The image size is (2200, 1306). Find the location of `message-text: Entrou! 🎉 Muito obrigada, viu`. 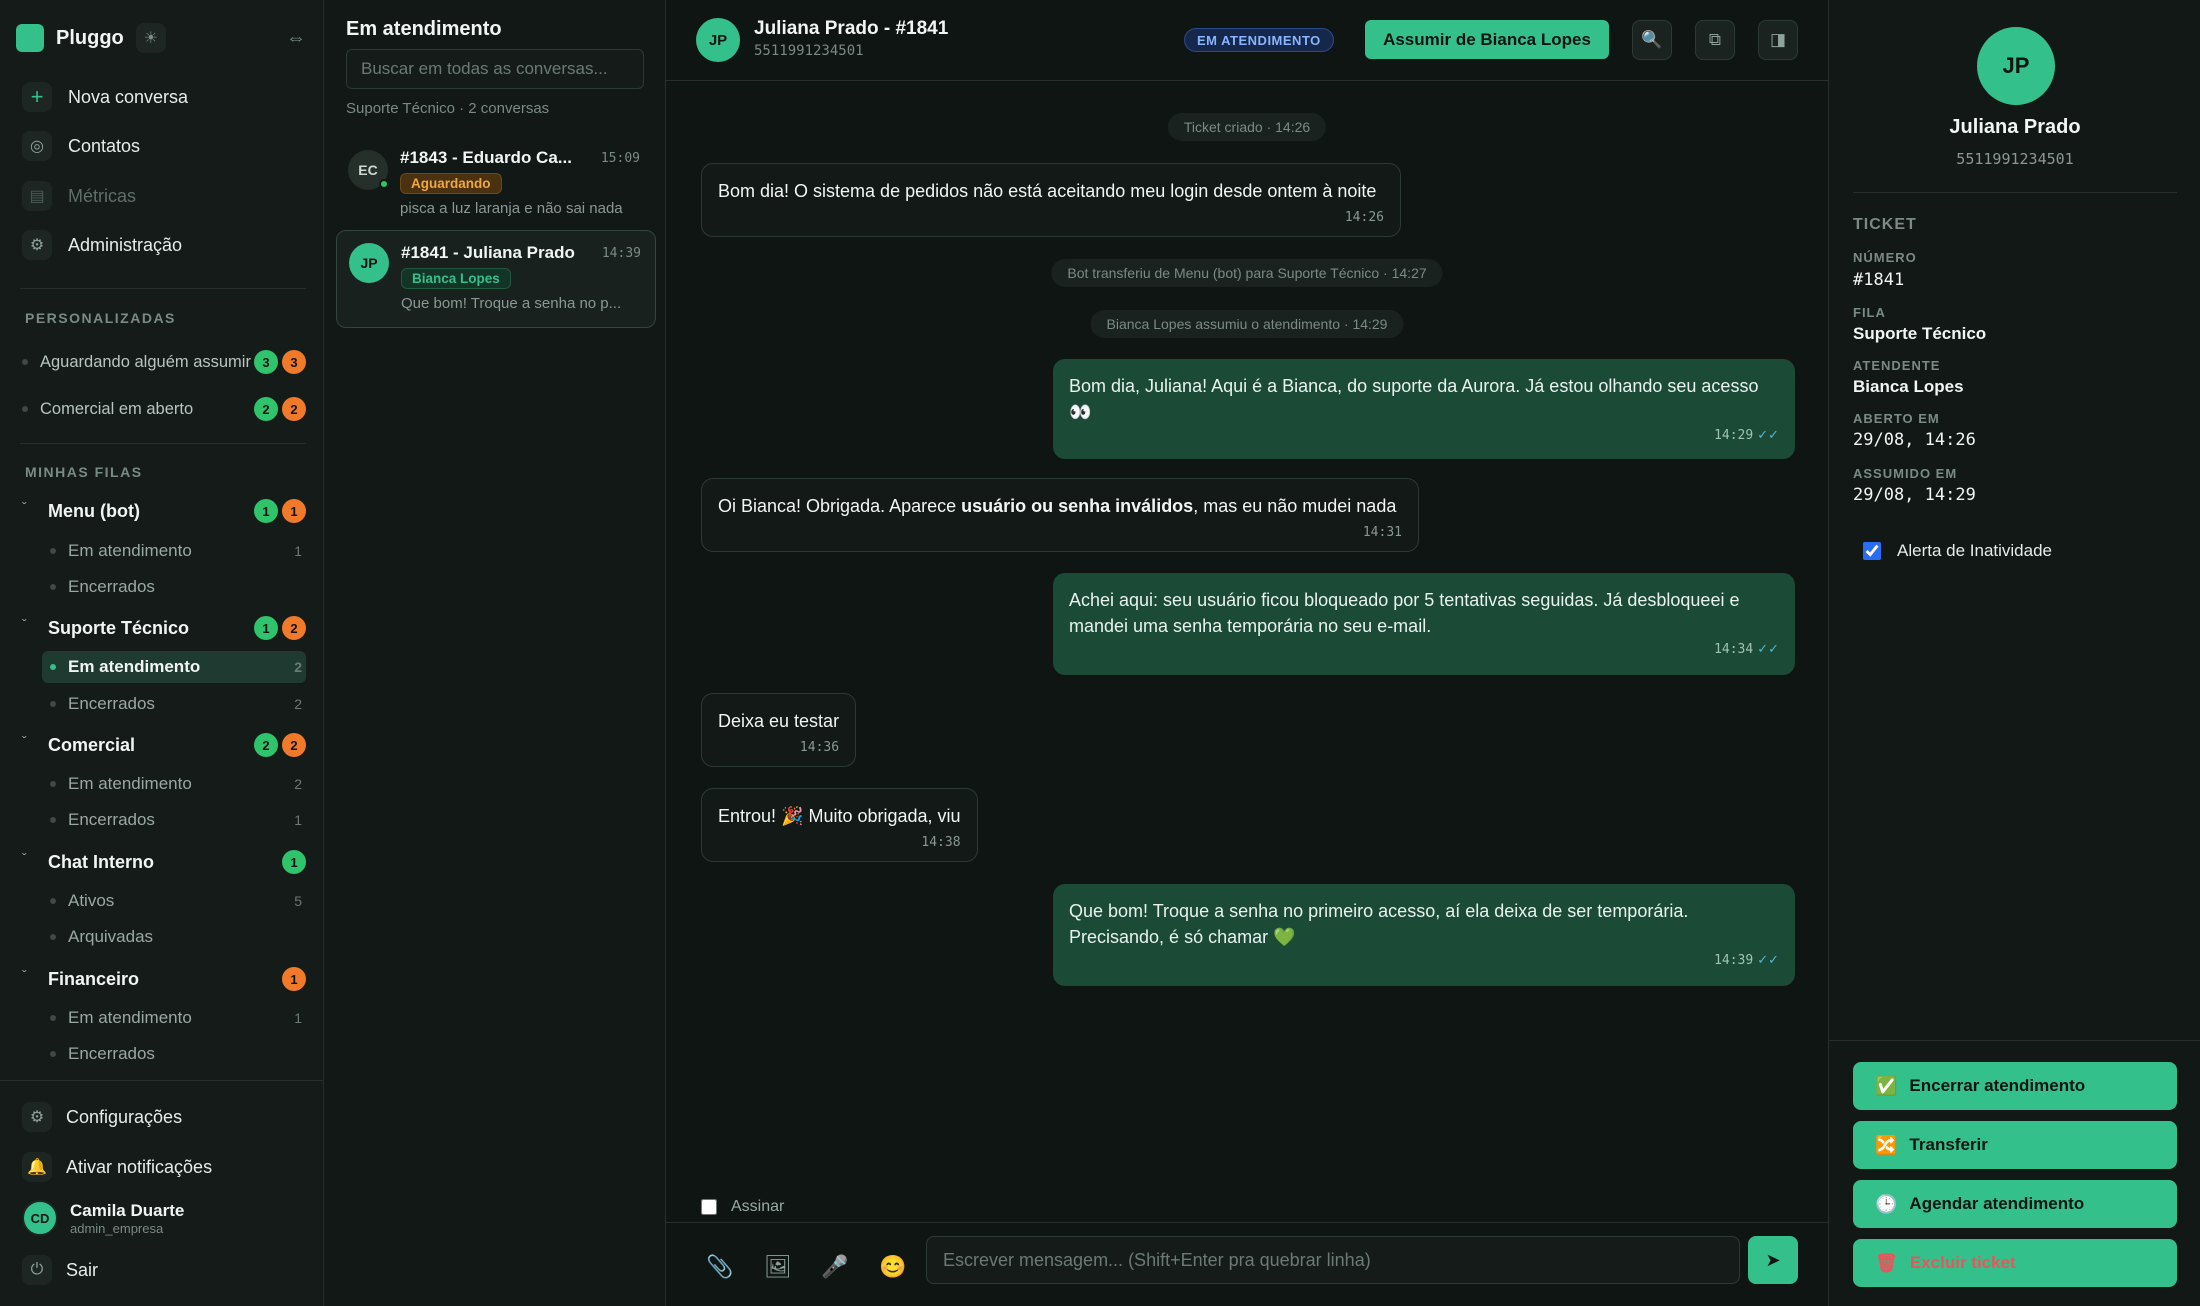

message-text: Entrou! 🎉 Muito obrigada, viu is located at coordinates (839, 816).